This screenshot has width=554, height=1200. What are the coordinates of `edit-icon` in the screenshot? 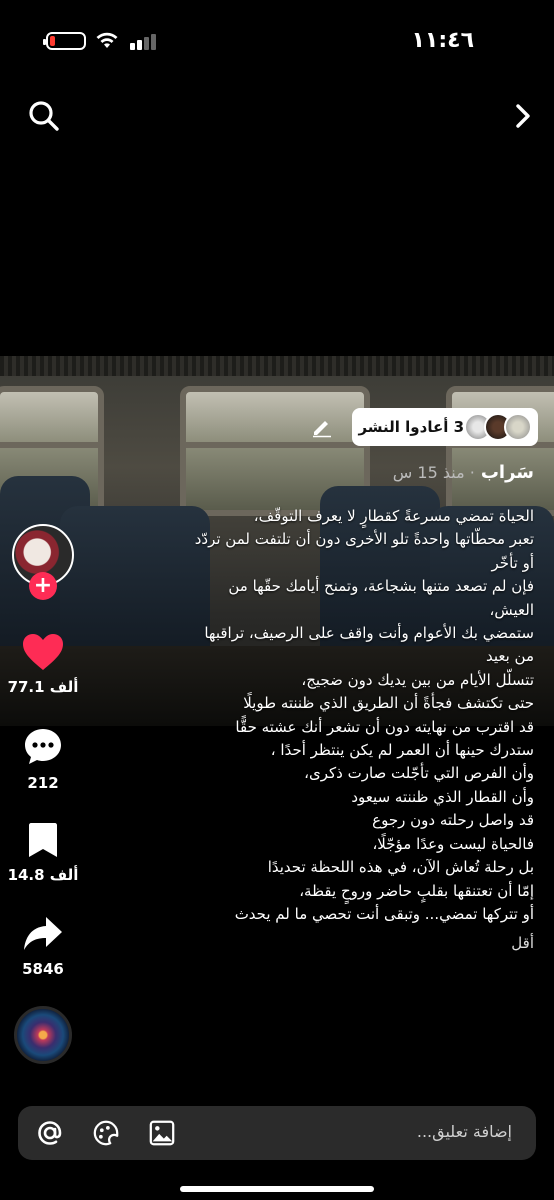 It's located at (322, 426).